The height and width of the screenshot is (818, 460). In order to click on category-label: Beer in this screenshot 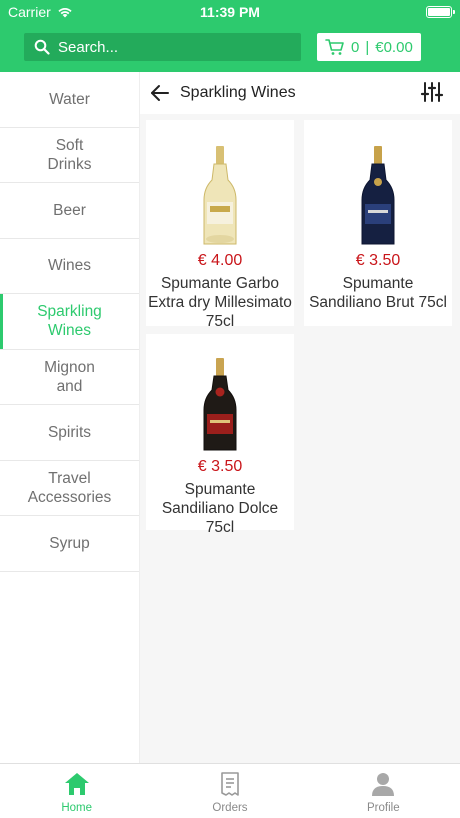, I will do `click(69, 210)`.